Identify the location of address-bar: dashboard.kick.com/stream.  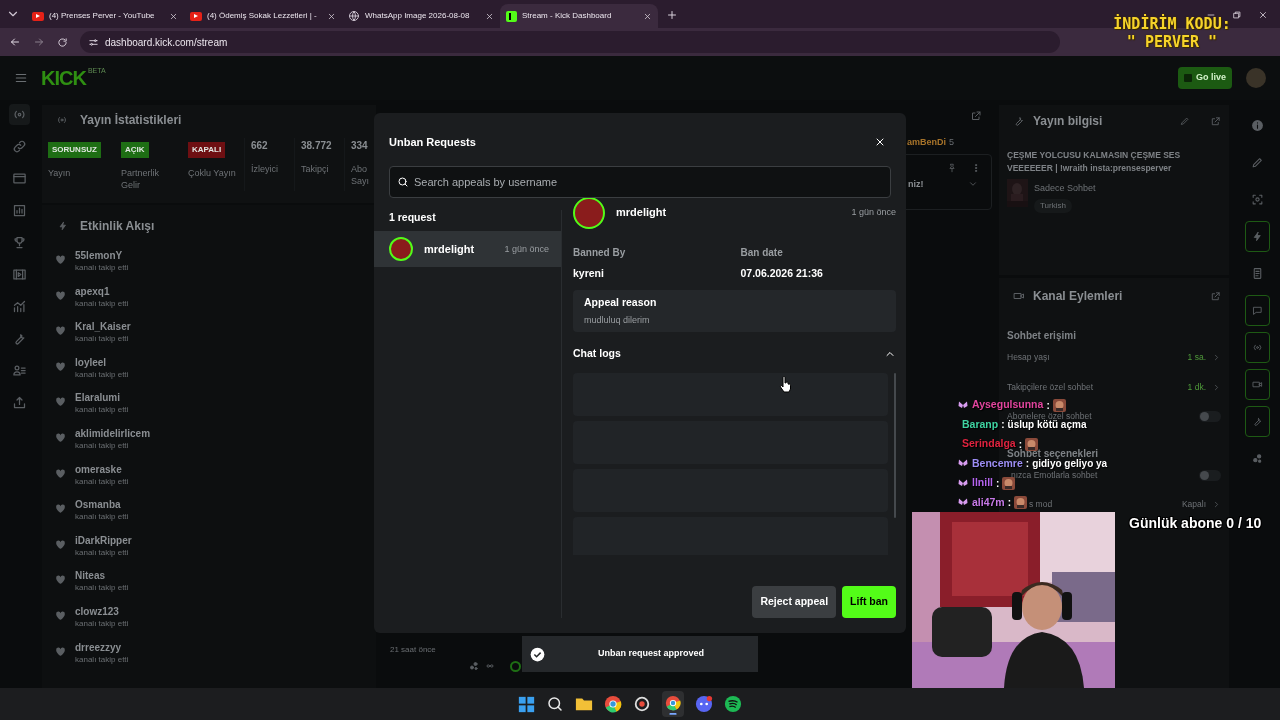
(570, 42).